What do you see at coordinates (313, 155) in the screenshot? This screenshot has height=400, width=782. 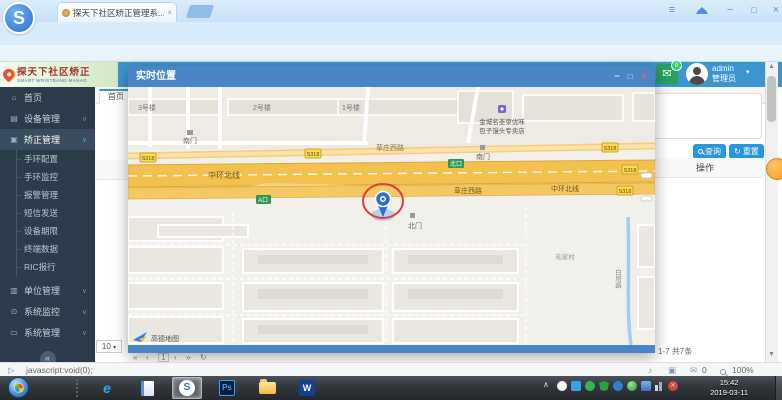 I see `svg-text: S318` at bounding box center [313, 155].